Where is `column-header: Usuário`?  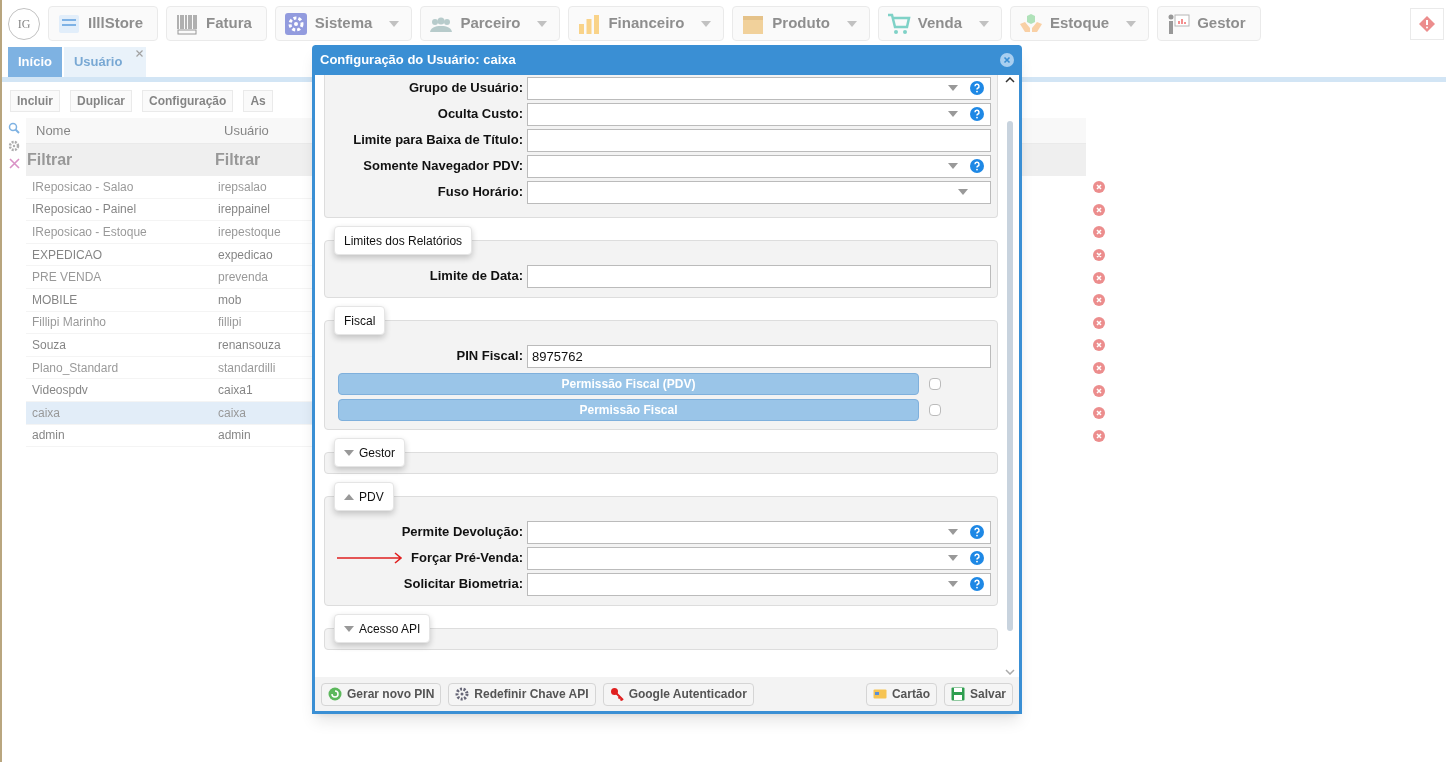 column-header: Usuário is located at coordinates (262, 130).